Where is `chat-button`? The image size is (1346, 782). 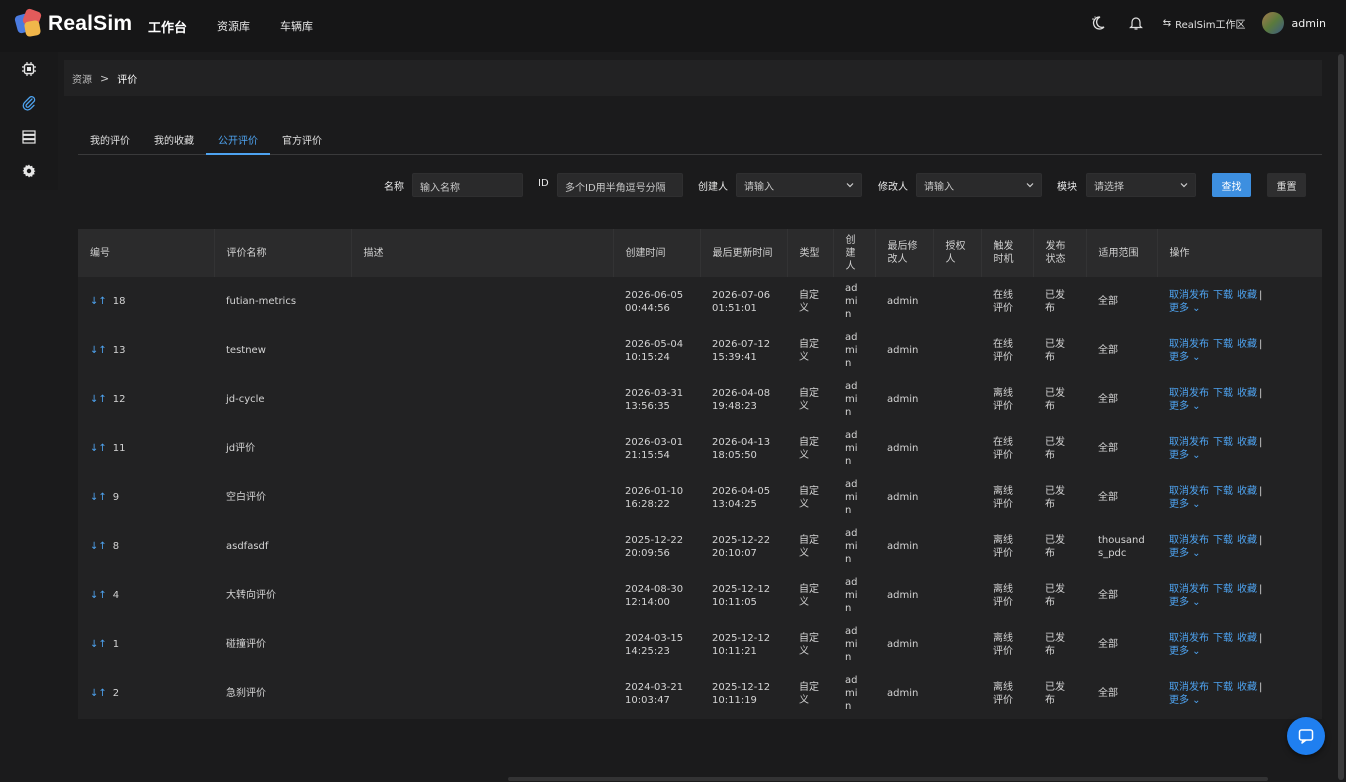
chat-button is located at coordinates (1306, 736).